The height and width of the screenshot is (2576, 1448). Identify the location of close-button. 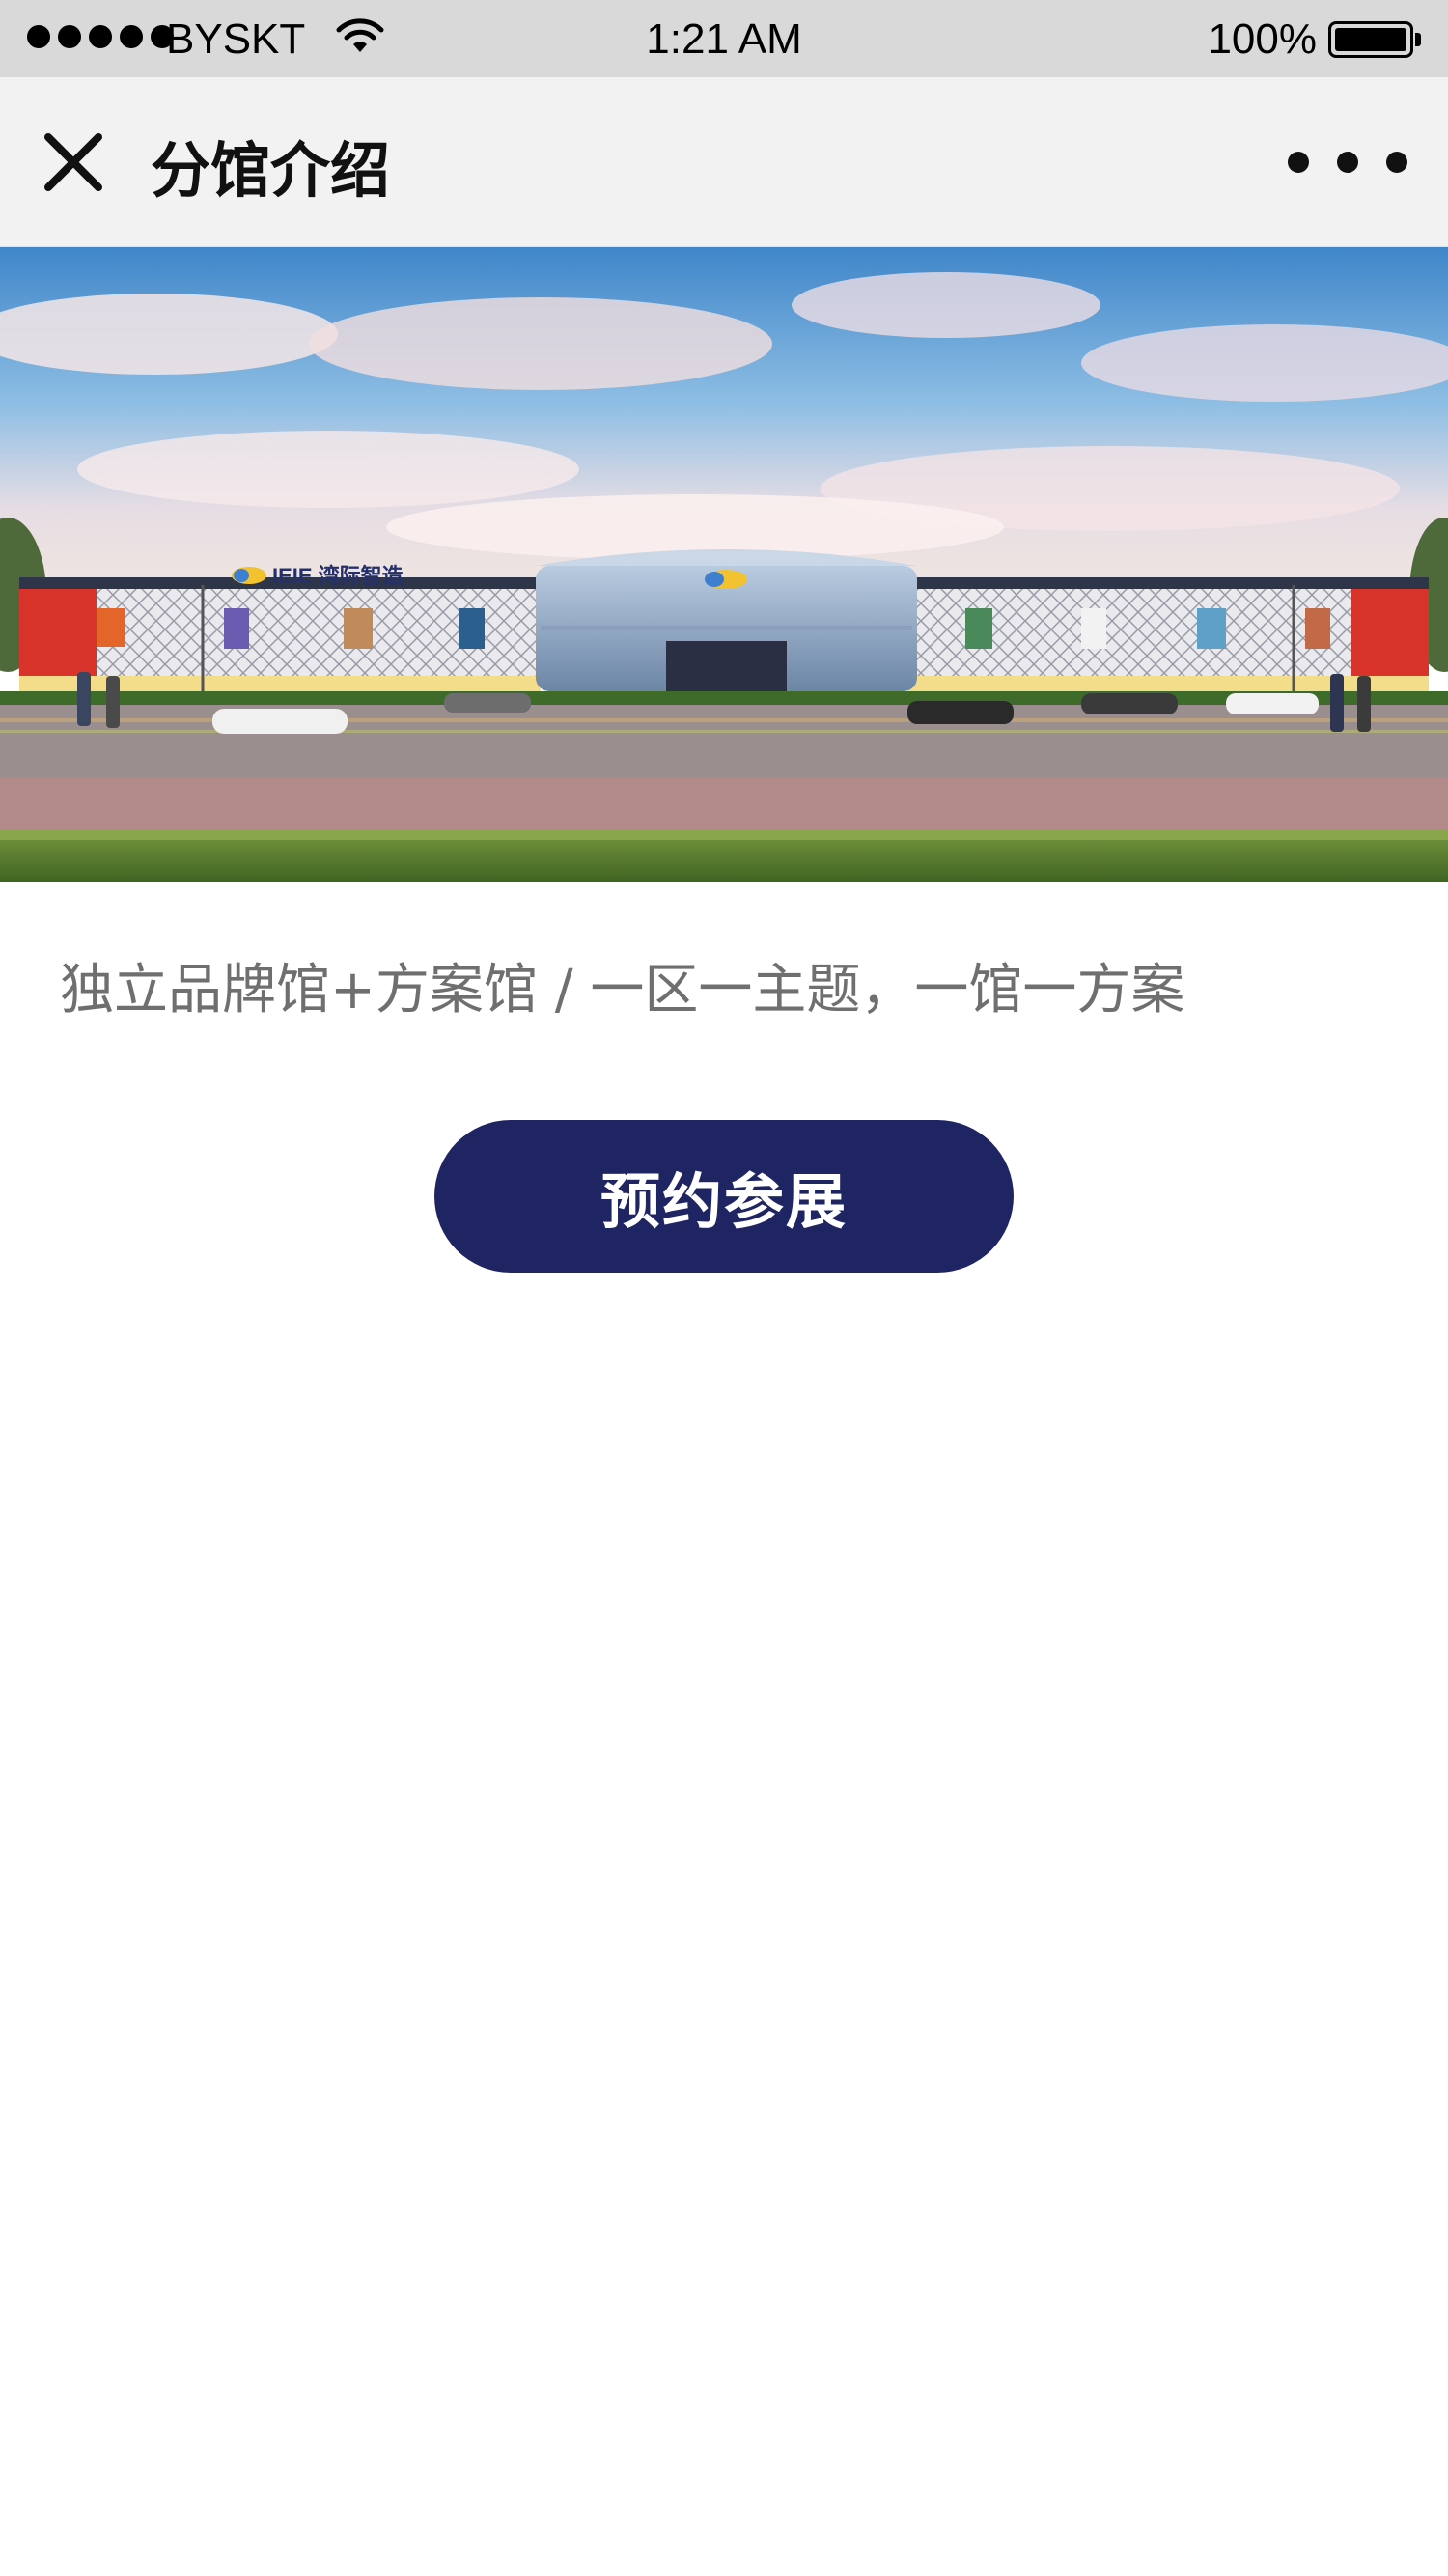
(74, 163).